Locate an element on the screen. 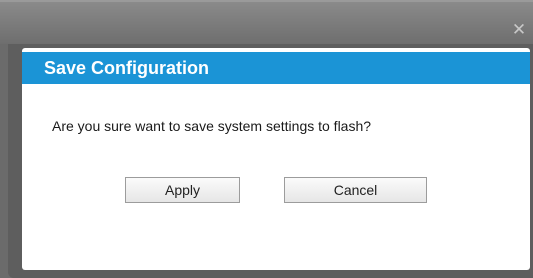 This screenshot has height=278, width=533. dialog-header: Save Configuration is located at coordinates (276, 68).